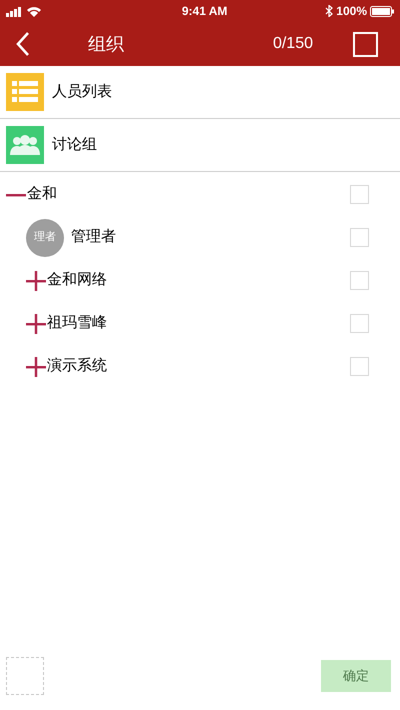  What do you see at coordinates (25, 145) in the screenshot?
I see `people-icon` at bounding box center [25, 145].